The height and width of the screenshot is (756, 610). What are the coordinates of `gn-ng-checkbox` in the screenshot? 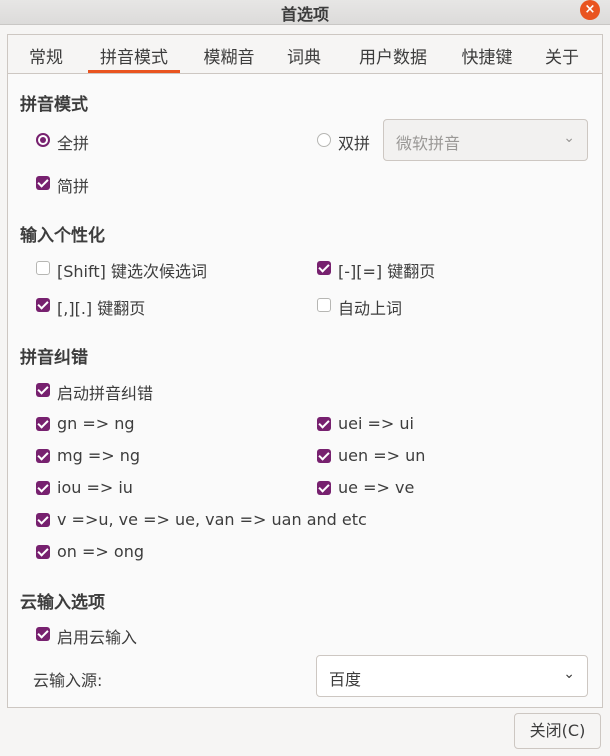 It's located at (43, 424).